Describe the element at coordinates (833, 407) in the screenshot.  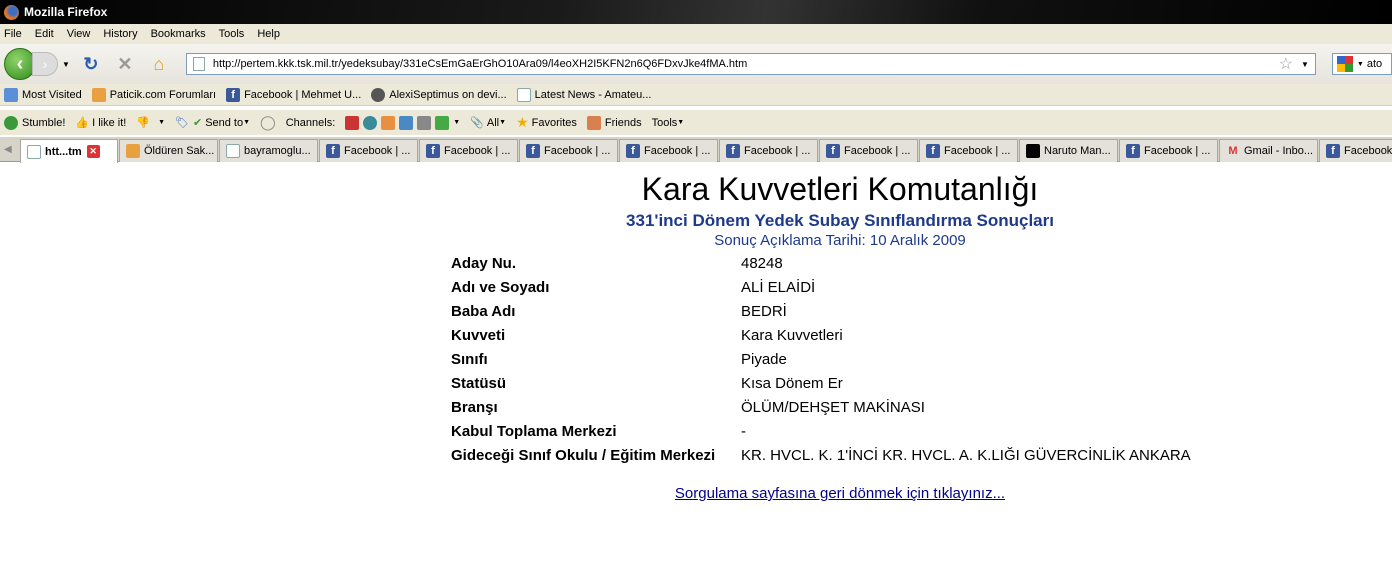
I see `field-value: ÖLÜM/DEHŞET MAKİNASI` at that location.